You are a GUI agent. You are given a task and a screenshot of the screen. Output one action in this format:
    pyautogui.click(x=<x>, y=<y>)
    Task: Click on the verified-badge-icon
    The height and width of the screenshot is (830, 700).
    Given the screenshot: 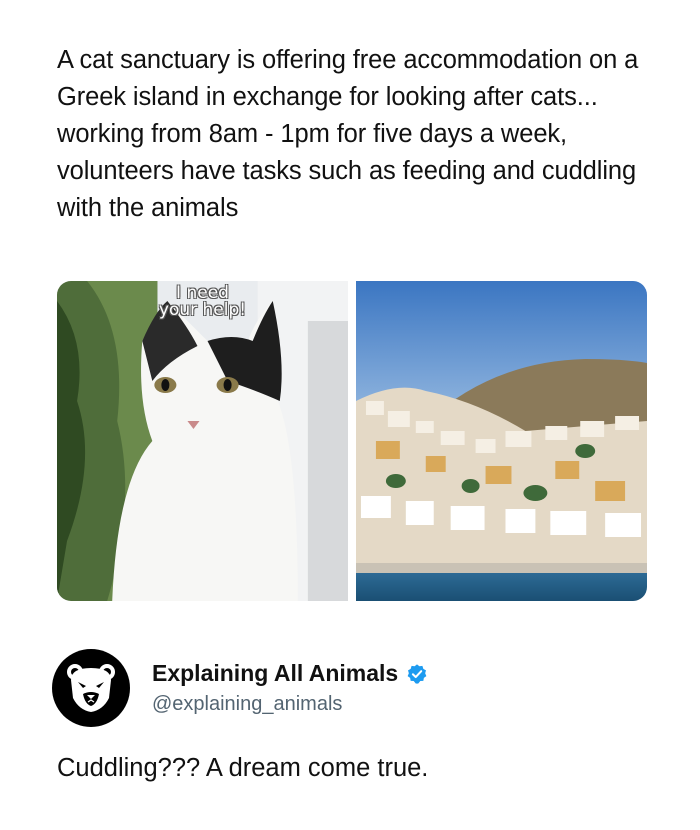 What is the action you would take?
    pyautogui.click(x=417, y=673)
    